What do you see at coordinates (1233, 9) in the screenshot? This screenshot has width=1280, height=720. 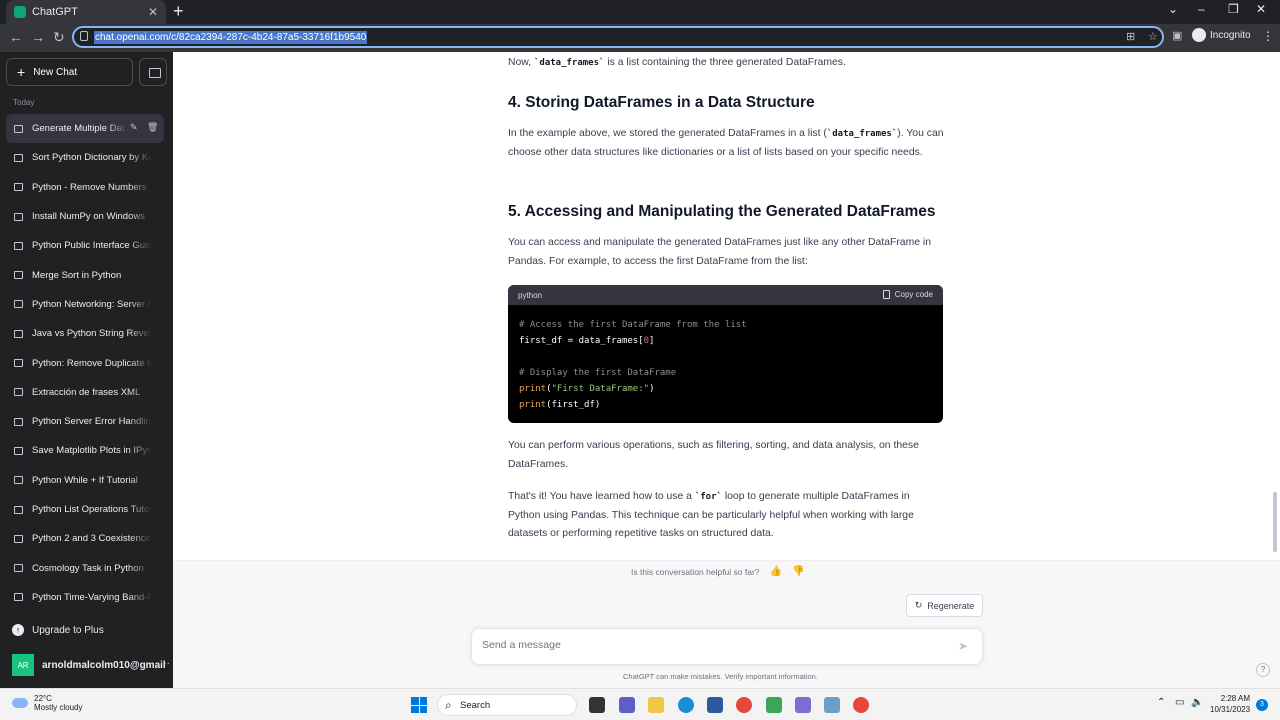 I see `maximize-icon: ❐` at bounding box center [1233, 9].